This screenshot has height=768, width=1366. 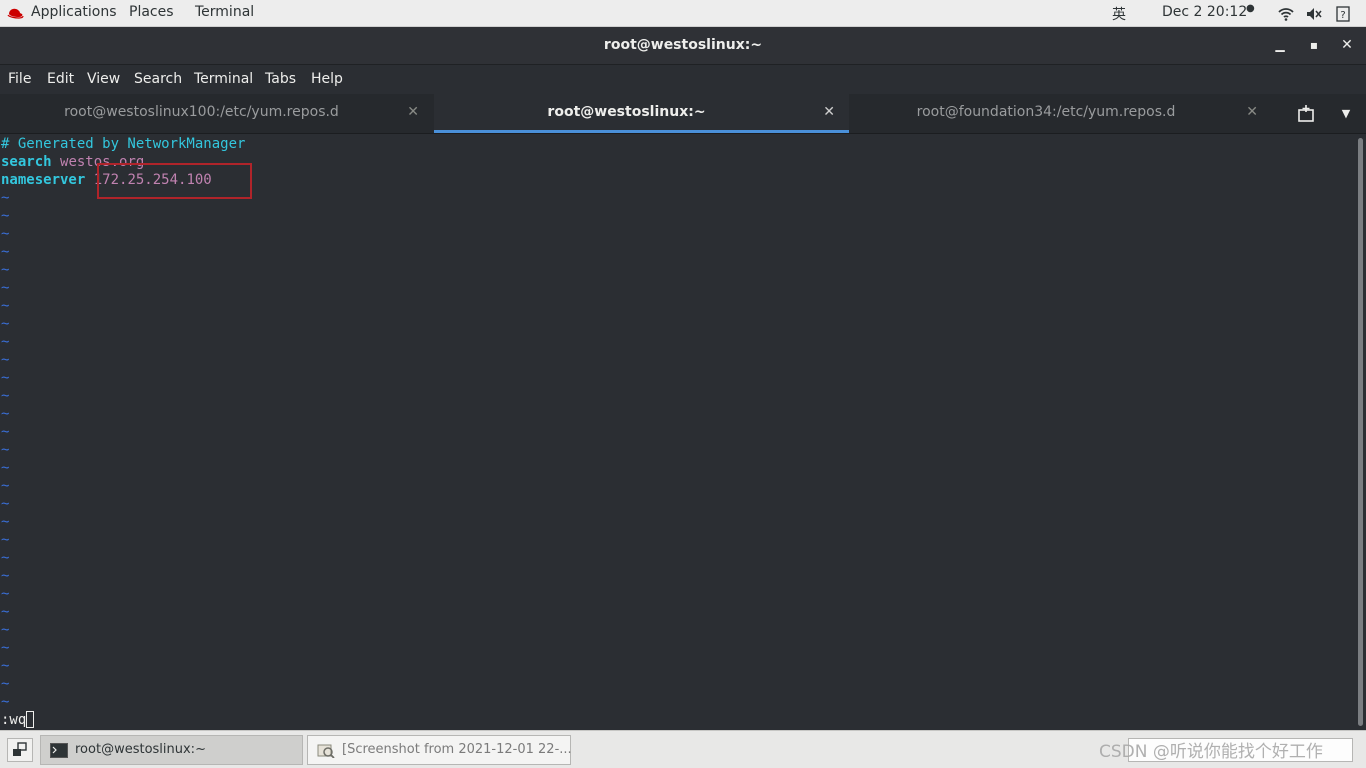 What do you see at coordinates (1286, 14) in the screenshot?
I see `wifi-icon` at bounding box center [1286, 14].